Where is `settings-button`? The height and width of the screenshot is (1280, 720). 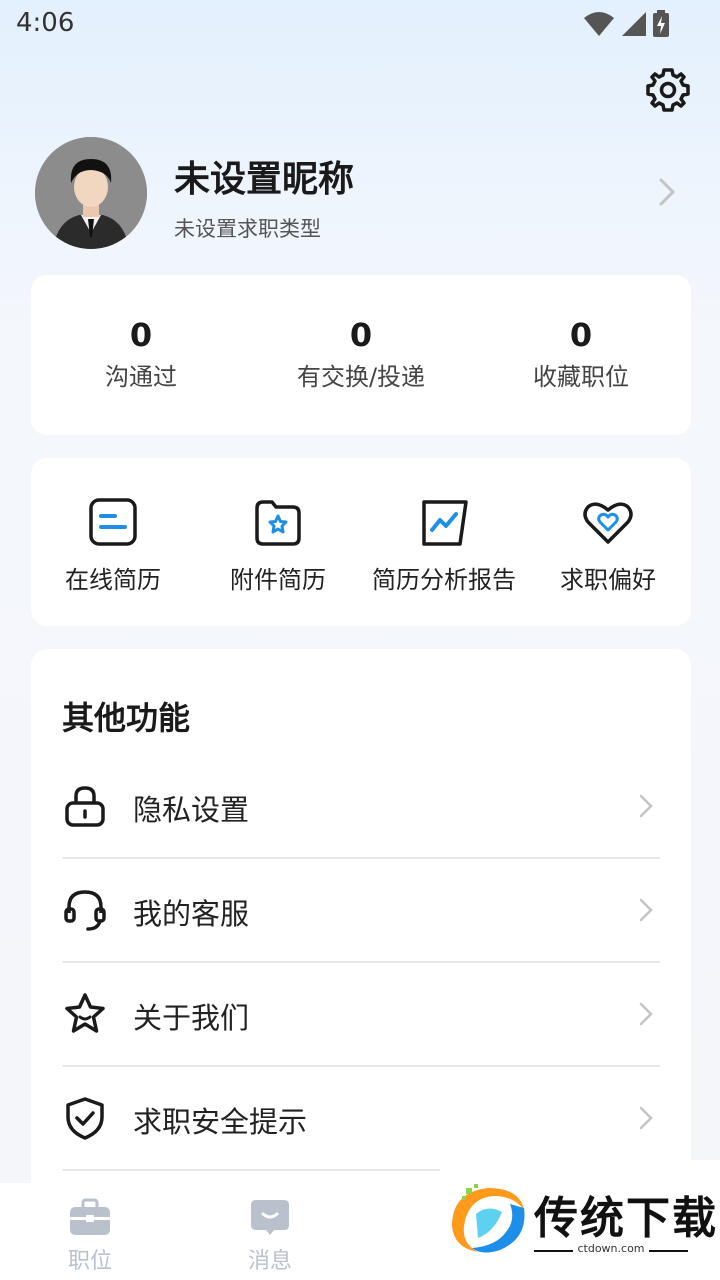
settings-button is located at coordinates (668, 90).